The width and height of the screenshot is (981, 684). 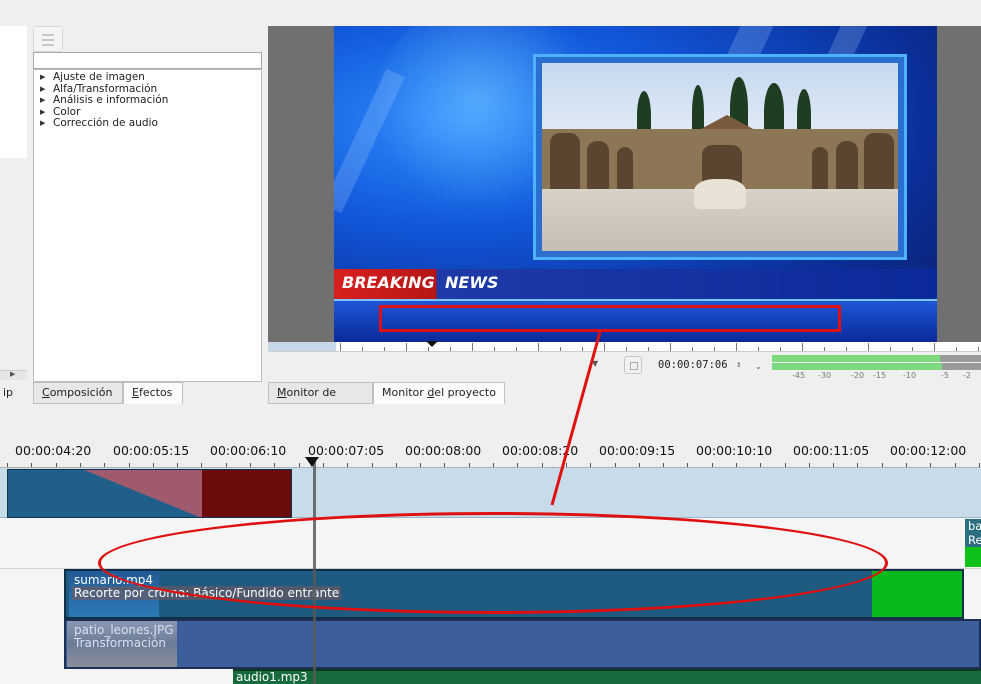 What do you see at coordinates (633, 365) in the screenshot?
I see `zone-button` at bounding box center [633, 365].